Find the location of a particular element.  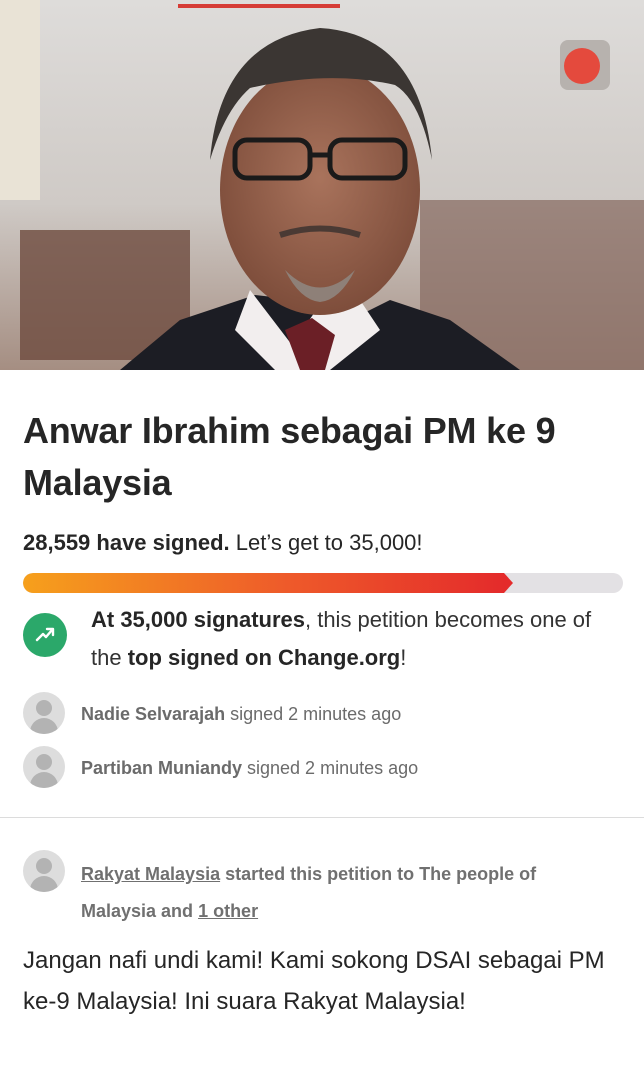

trending-up-icon is located at coordinates (45, 635).